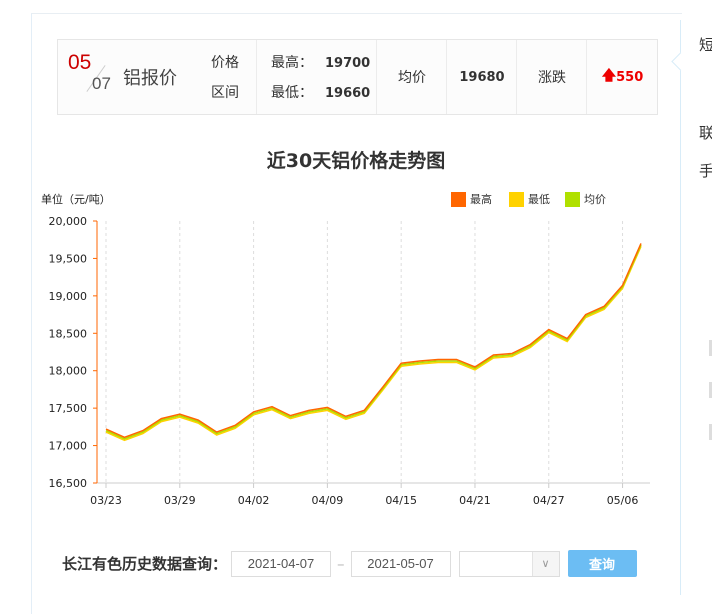 The width and height of the screenshot is (712, 614). Describe the element at coordinates (68, 371) in the screenshot. I see `y-tick-label: 18,000` at that location.